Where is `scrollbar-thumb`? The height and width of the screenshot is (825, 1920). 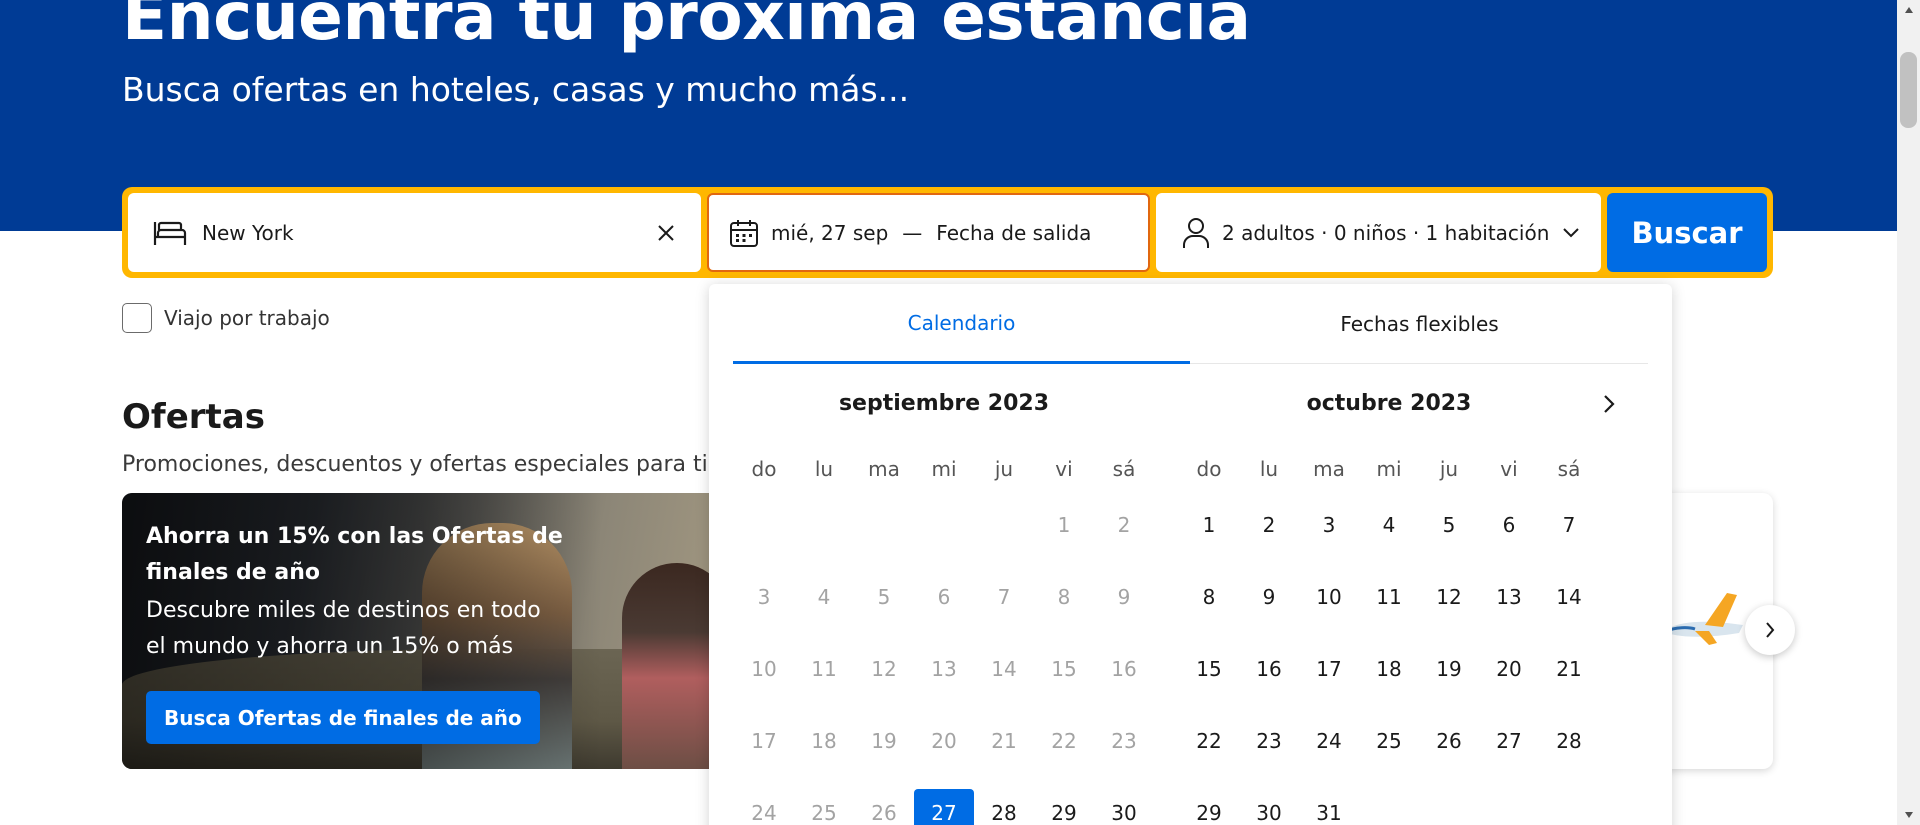 scrollbar-thumb is located at coordinates (1908, 90).